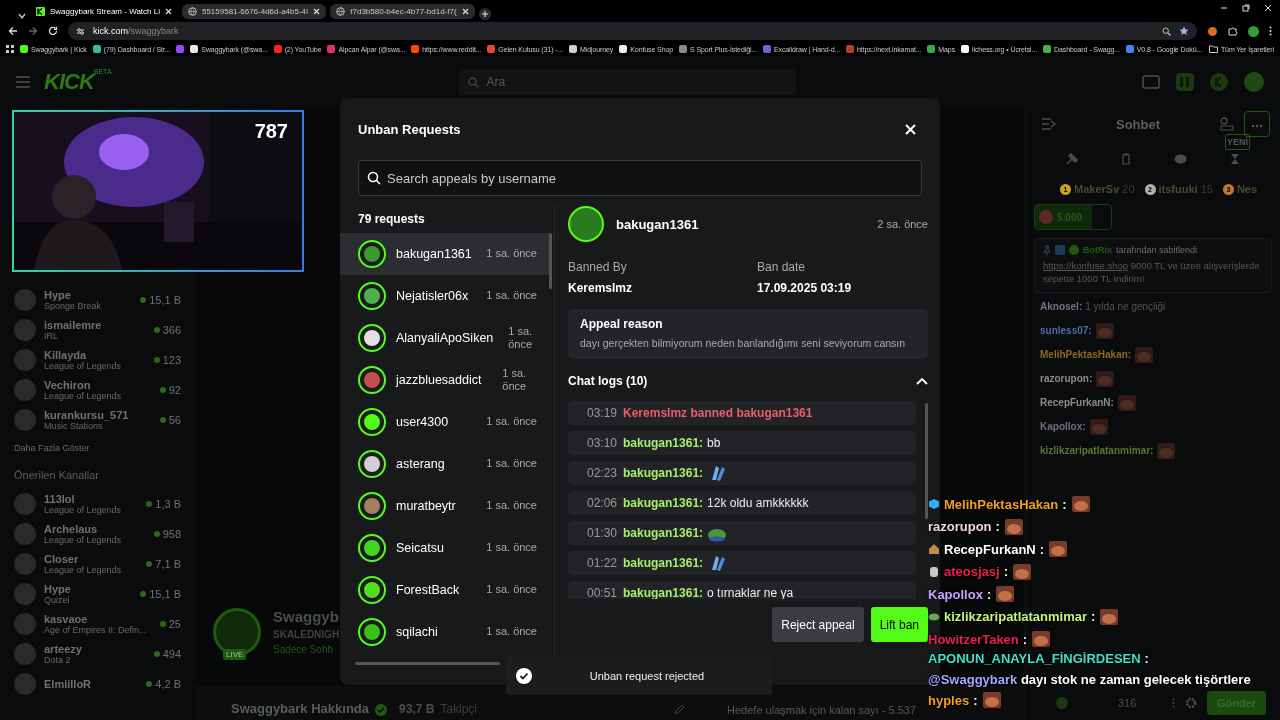  What do you see at coordinates (95, 355) in the screenshot?
I see `channel-name: Killayda` at bounding box center [95, 355].